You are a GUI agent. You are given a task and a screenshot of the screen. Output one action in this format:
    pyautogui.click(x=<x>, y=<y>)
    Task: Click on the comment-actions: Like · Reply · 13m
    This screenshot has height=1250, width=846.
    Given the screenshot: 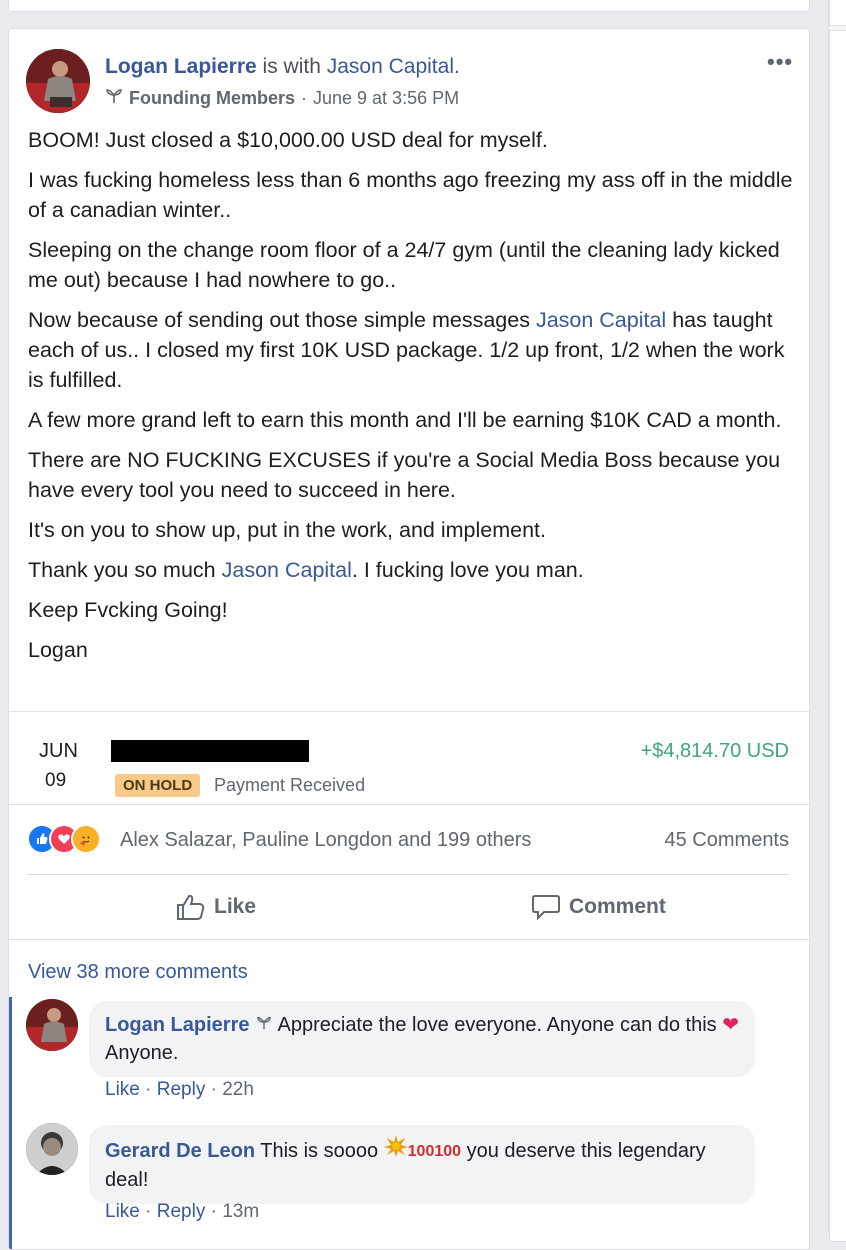 What is the action you would take?
    pyautogui.click(x=182, y=1212)
    